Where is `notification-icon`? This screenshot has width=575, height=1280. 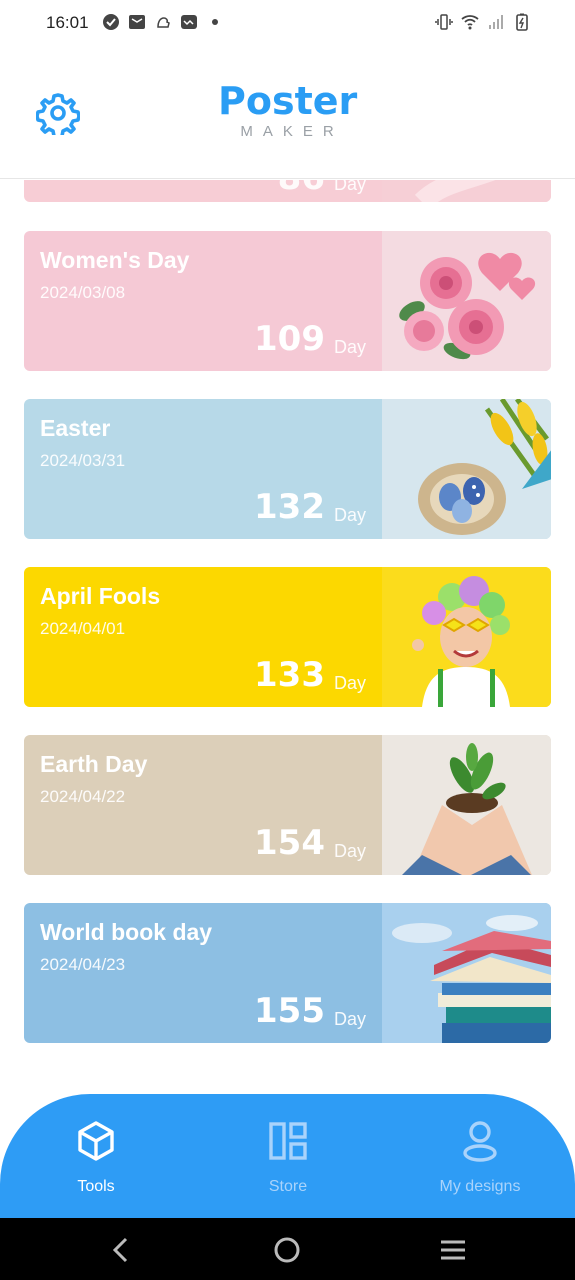
notification-icon is located at coordinates (163, 22).